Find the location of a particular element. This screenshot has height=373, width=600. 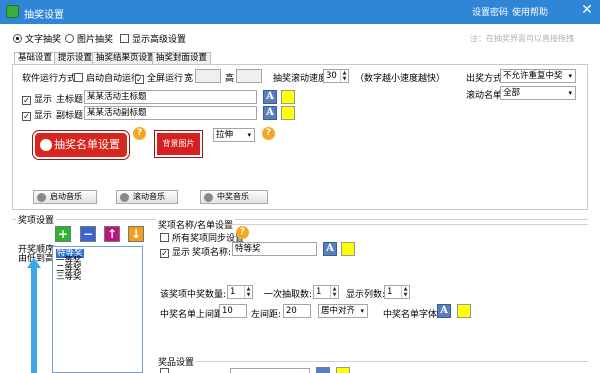

fullscreen-checkbox: ✓ 全屏运行 is located at coordinates (159, 77).